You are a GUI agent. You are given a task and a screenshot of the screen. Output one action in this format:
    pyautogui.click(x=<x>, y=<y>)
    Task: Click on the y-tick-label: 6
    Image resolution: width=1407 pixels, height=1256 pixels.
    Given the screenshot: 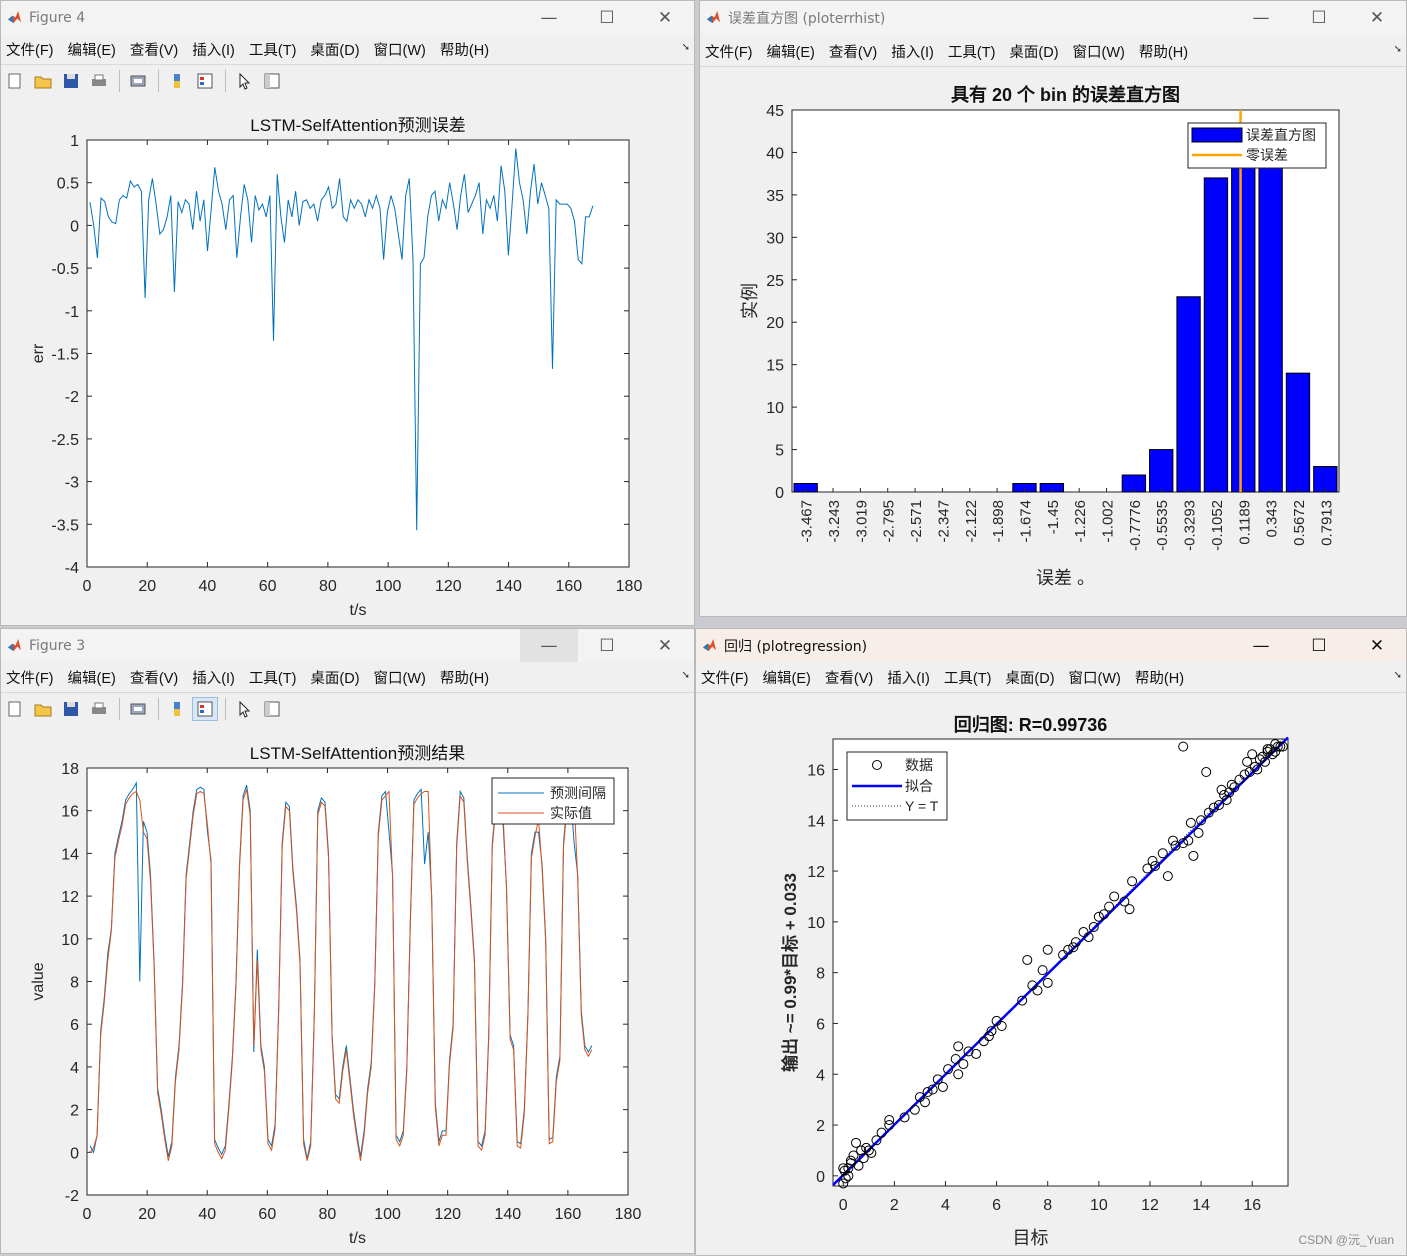 What is the action you would take?
    pyautogui.click(x=74, y=1025)
    